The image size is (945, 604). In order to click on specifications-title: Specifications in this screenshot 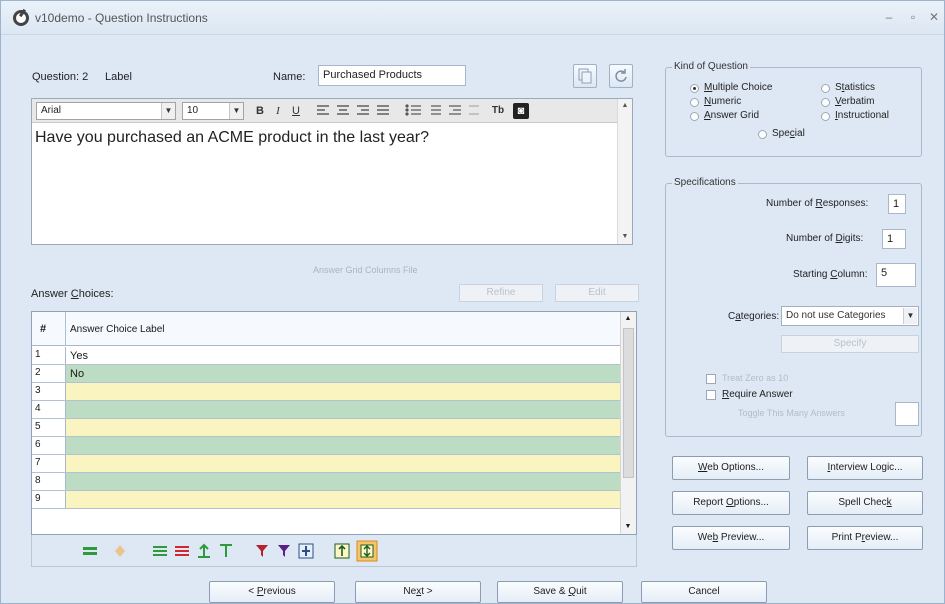, I will do `click(705, 182)`.